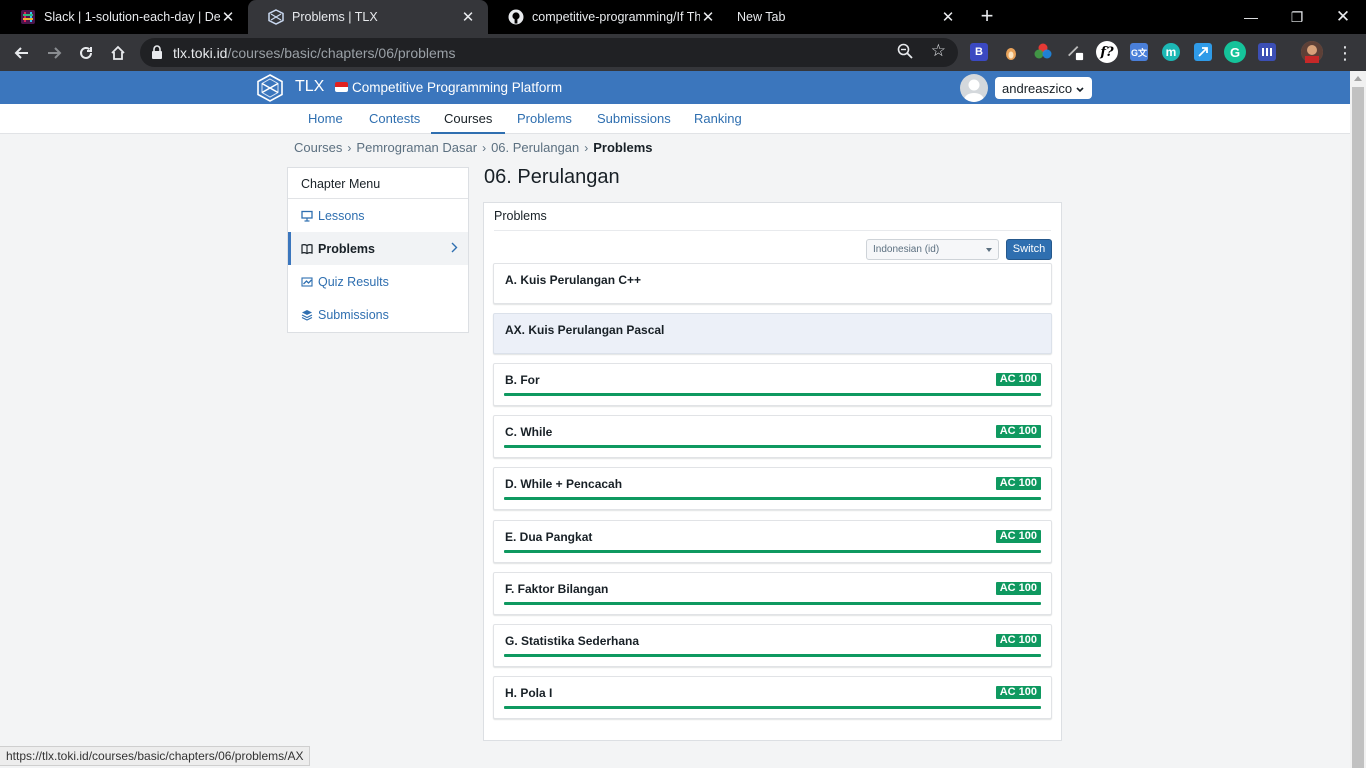  I want to click on user-avatar, so click(974, 88).